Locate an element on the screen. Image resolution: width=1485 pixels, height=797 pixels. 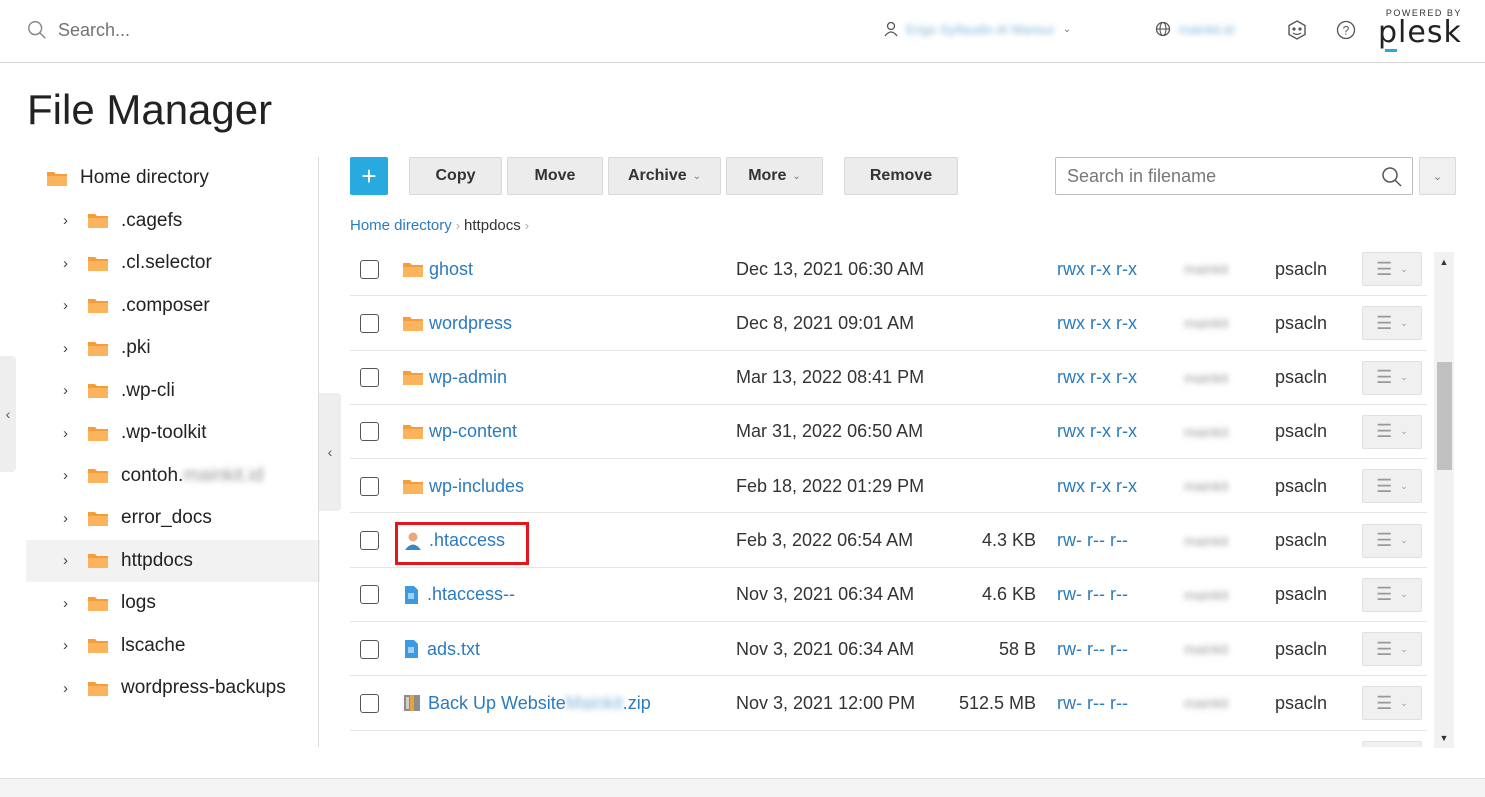
add-button: + is located at coordinates (369, 176).